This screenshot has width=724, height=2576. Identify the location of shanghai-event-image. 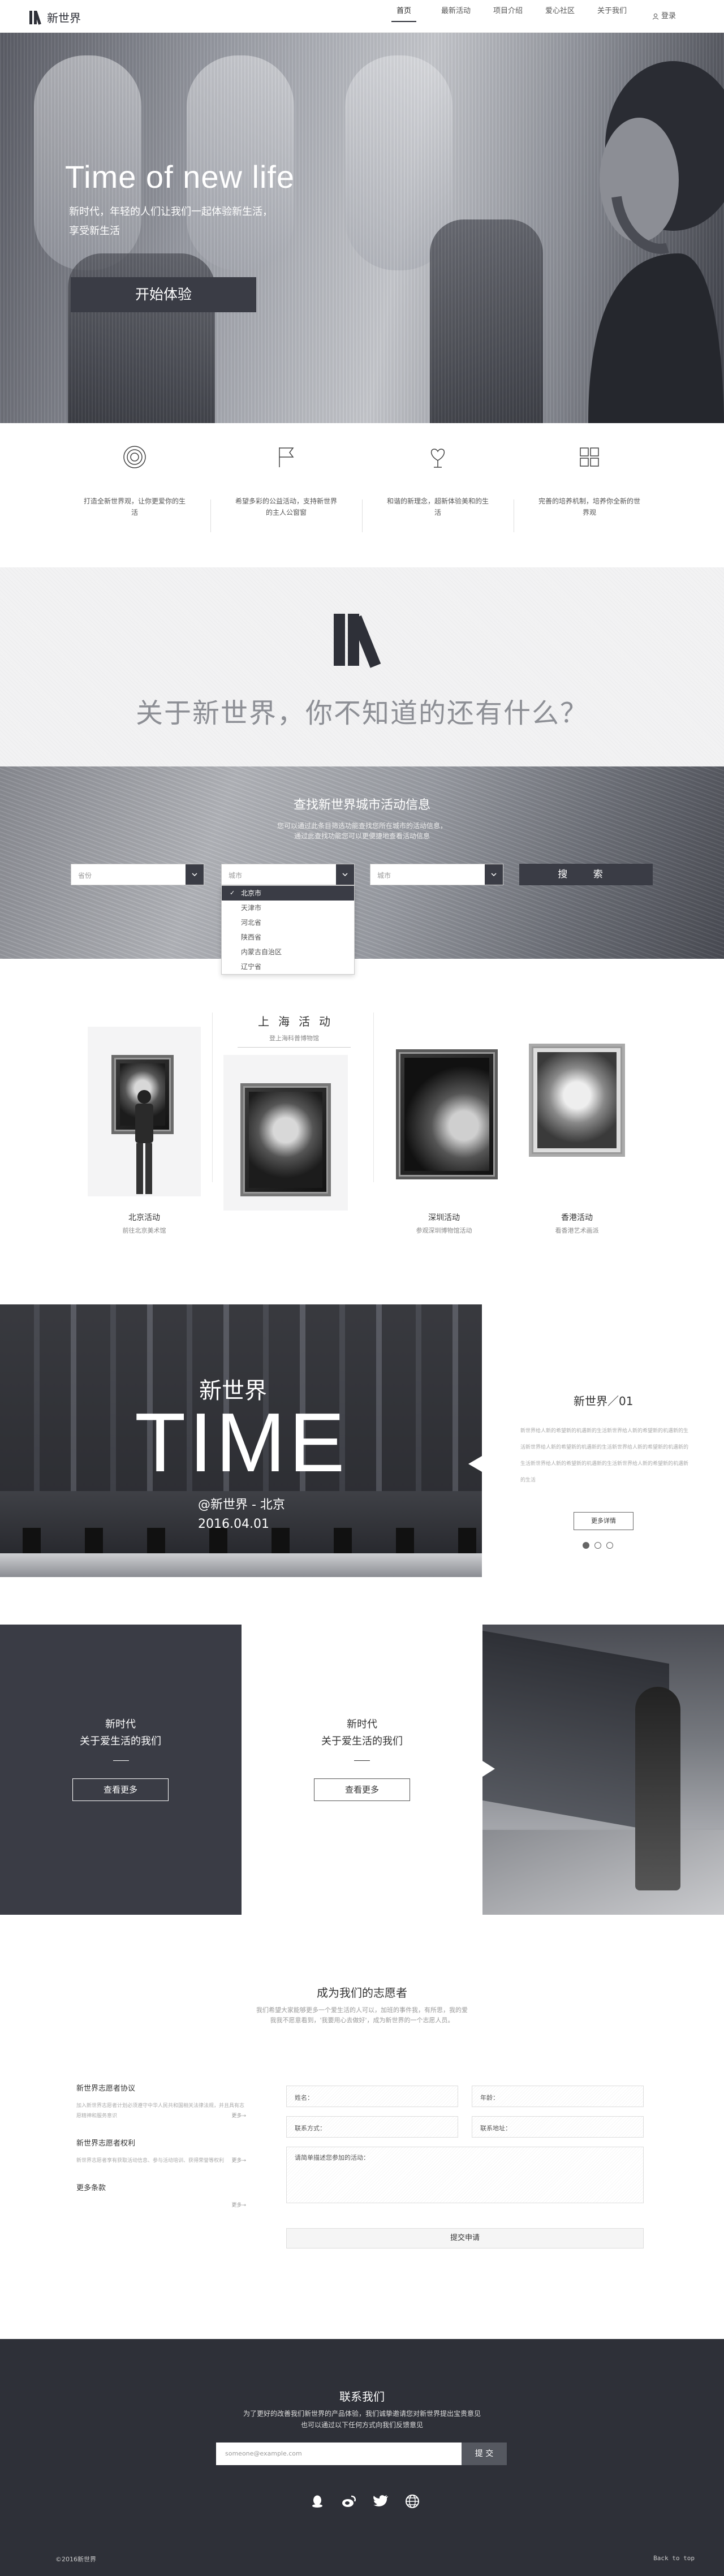
(285, 1133).